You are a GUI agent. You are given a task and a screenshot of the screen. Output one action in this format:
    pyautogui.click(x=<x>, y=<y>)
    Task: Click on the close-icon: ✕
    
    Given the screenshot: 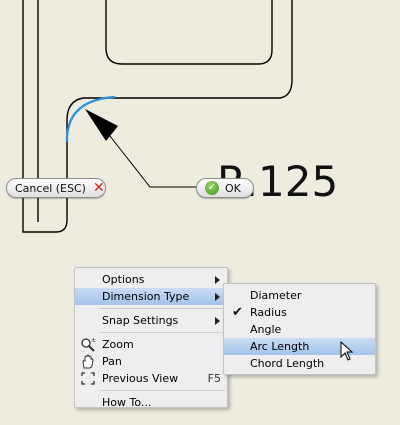 What is the action you would take?
    pyautogui.click(x=98, y=188)
    